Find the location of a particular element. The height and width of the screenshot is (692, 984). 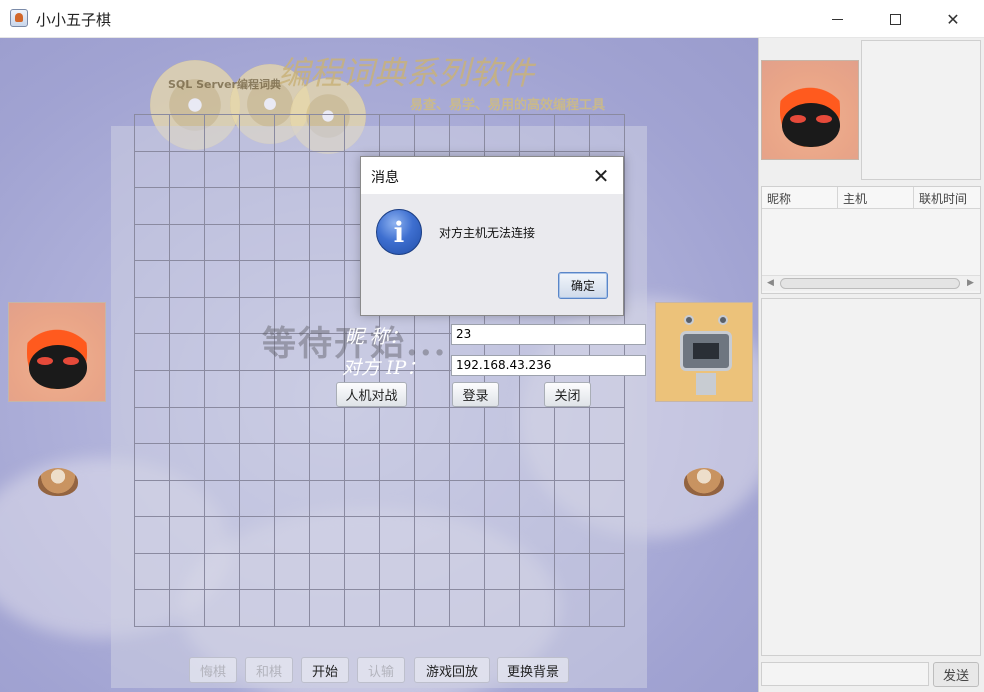

online-users-table: 昵称 主机 联机时间 ◀ ▶ is located at coordinates (871, 240).